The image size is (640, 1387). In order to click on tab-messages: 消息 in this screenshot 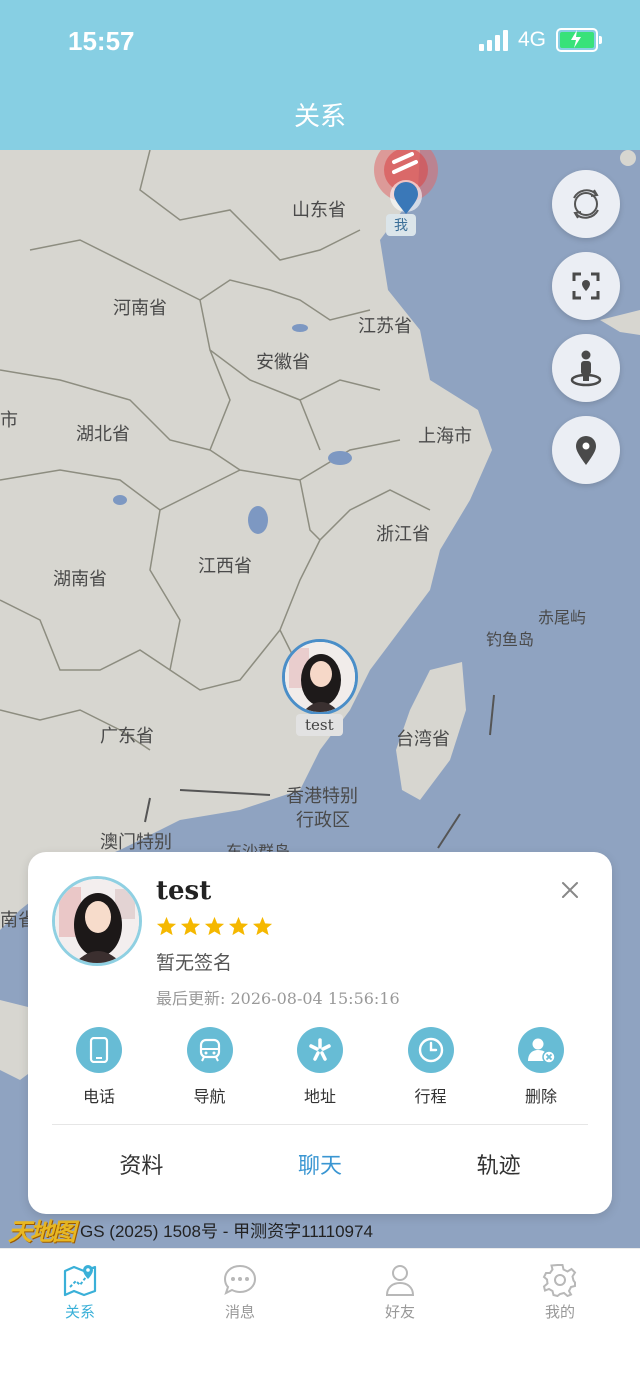, I will do `click(240, 1292)`.